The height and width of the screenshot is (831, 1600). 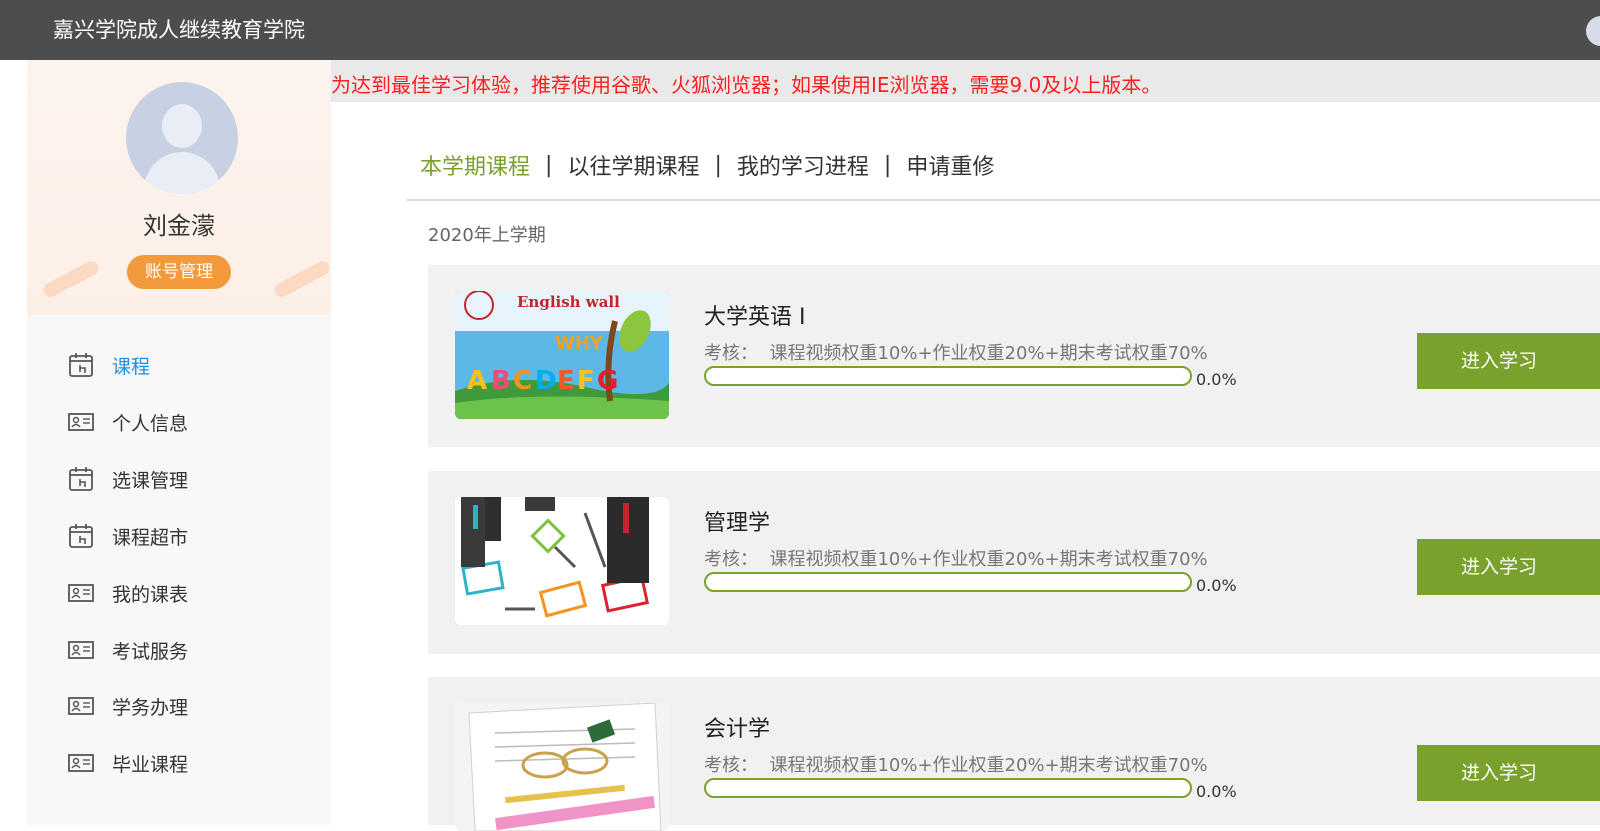 What do you see at coordinates (131, 366) in the screenshot?
I see `sidebar-item-label: 课程` at bounding box center [131, 366].